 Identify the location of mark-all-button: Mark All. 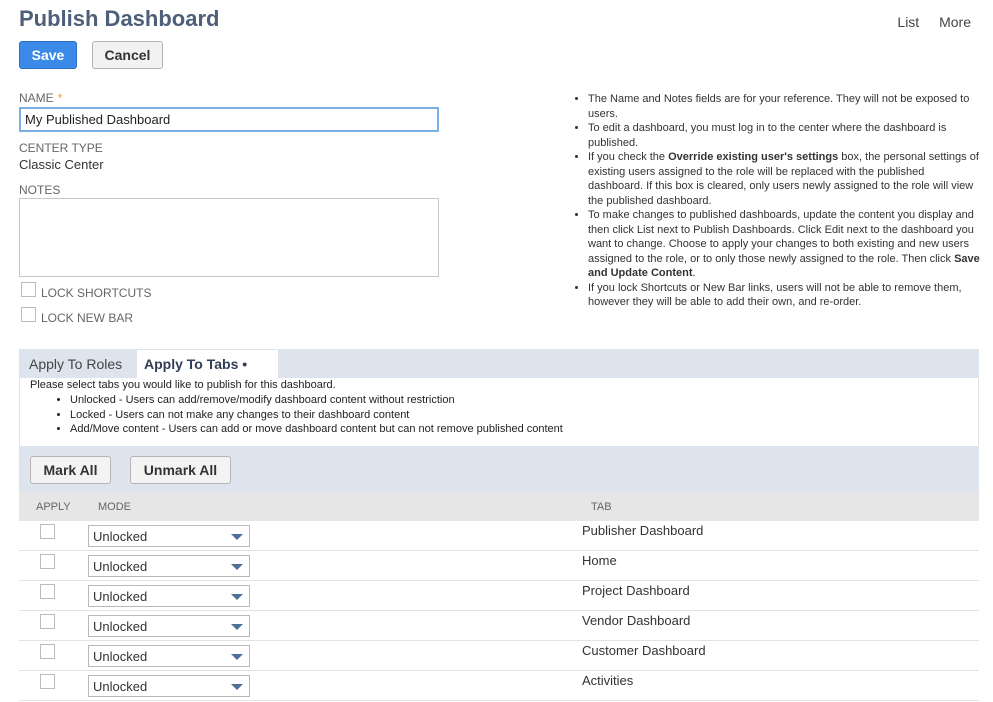
(70, 470).